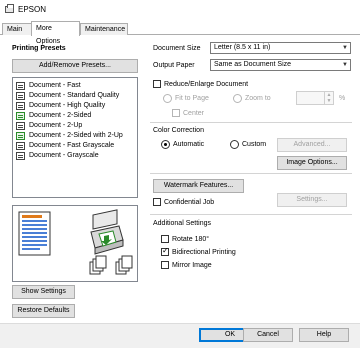 This screenshot has height=348, width=360. I want to click on tab-maintenance: Maintenance, so click(104, 29).